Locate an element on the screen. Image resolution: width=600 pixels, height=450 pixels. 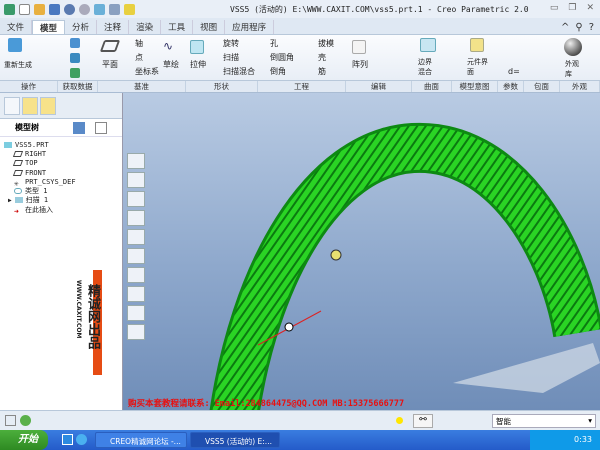
close-window-icon is located at coordinates (129, 9).